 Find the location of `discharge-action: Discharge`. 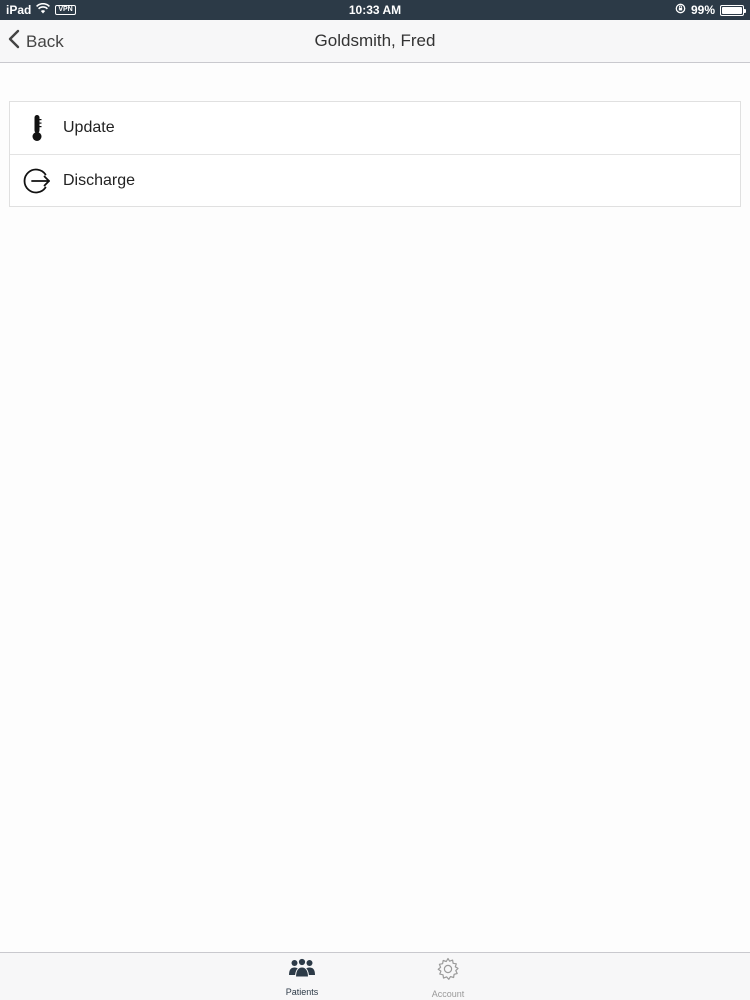

discharge-action: Discharge is located at coordinates (375, 180).